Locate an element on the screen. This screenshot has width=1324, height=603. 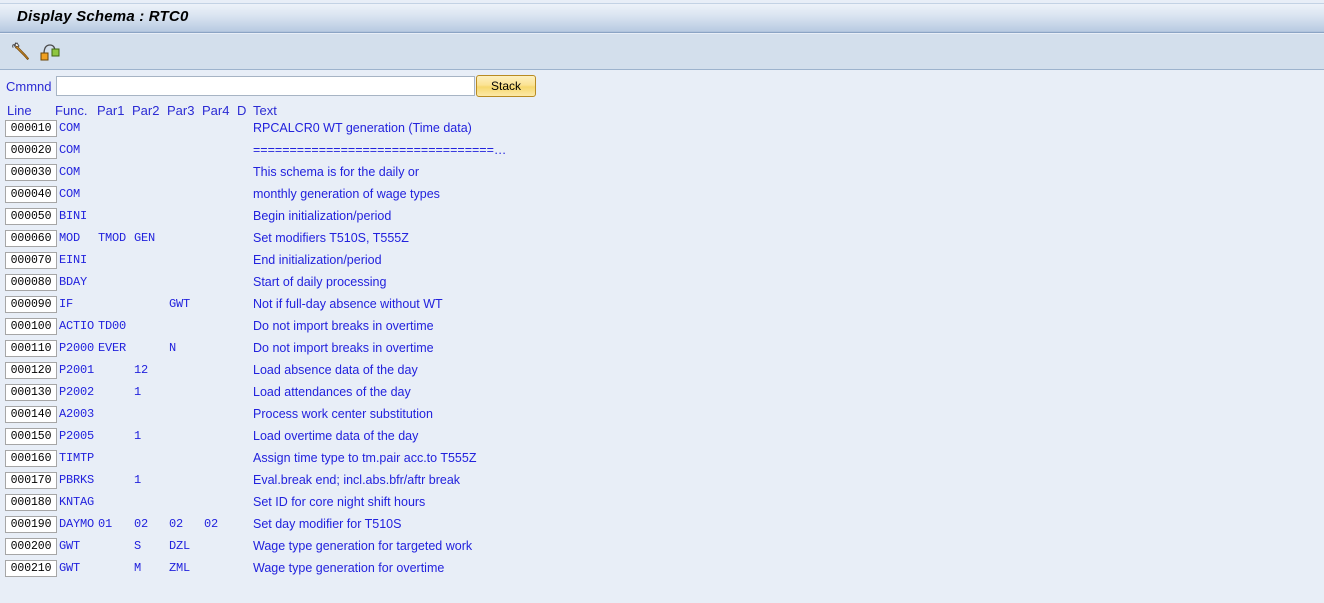
cell-text: Load overtime data of the day is located at coordinates (335, 436).